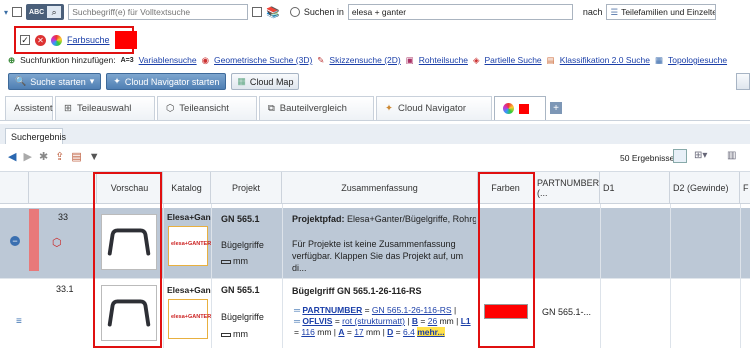 The height and width of the screenshot is (348, 750). Describe the element at coordinates (246, 188) in the screenshot. I see `header-project: Projekt` at that location.